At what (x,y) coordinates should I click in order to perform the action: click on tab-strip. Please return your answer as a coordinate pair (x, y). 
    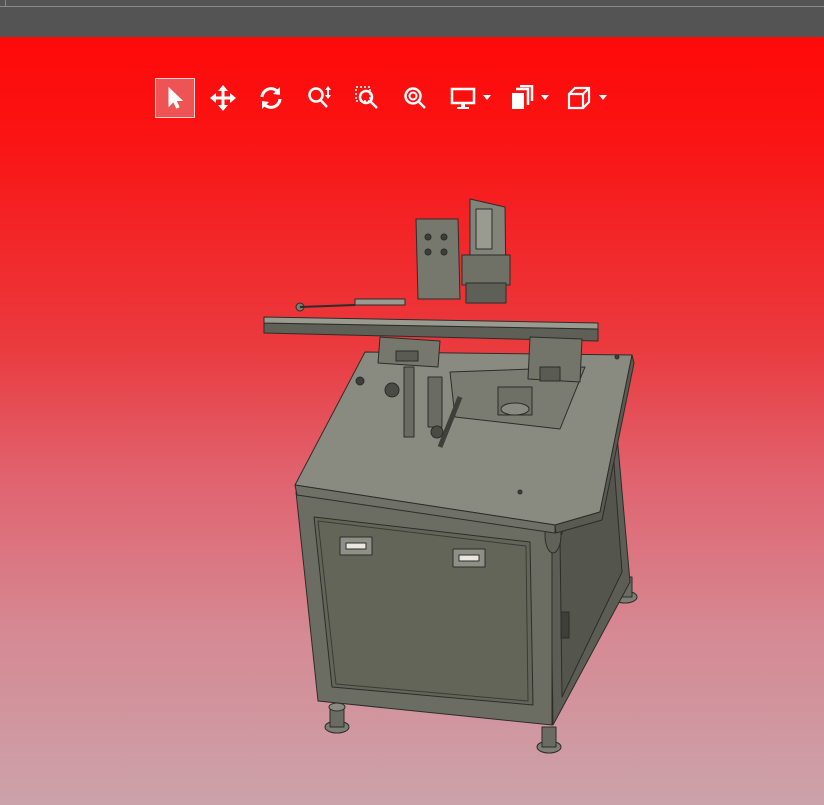
    Looking at the image, I should click on (412, 3).